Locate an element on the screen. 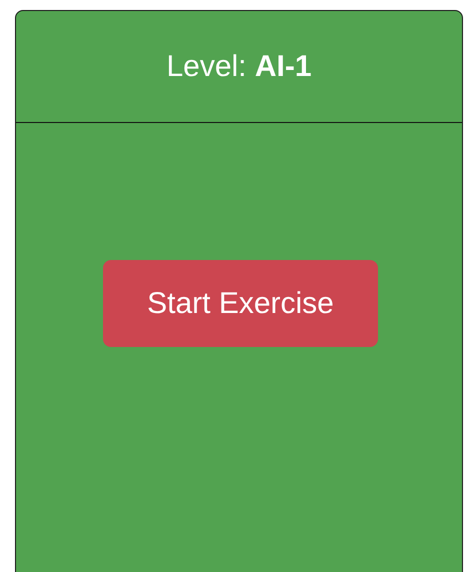 The image size is (464, 572). level-title: Level: AI-1 is located at coordinates (239, 67).